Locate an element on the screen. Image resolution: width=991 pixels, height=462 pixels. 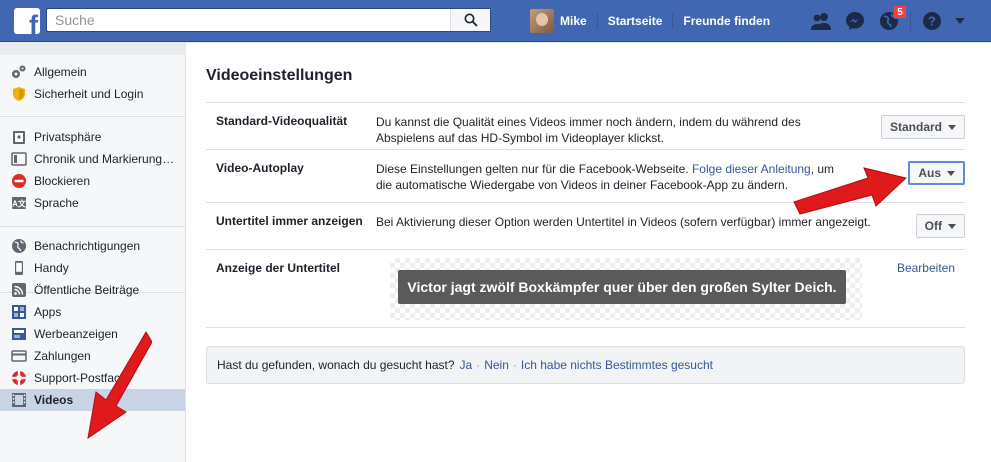
dropdown-value: Aus is located at coordinates (929, 173).